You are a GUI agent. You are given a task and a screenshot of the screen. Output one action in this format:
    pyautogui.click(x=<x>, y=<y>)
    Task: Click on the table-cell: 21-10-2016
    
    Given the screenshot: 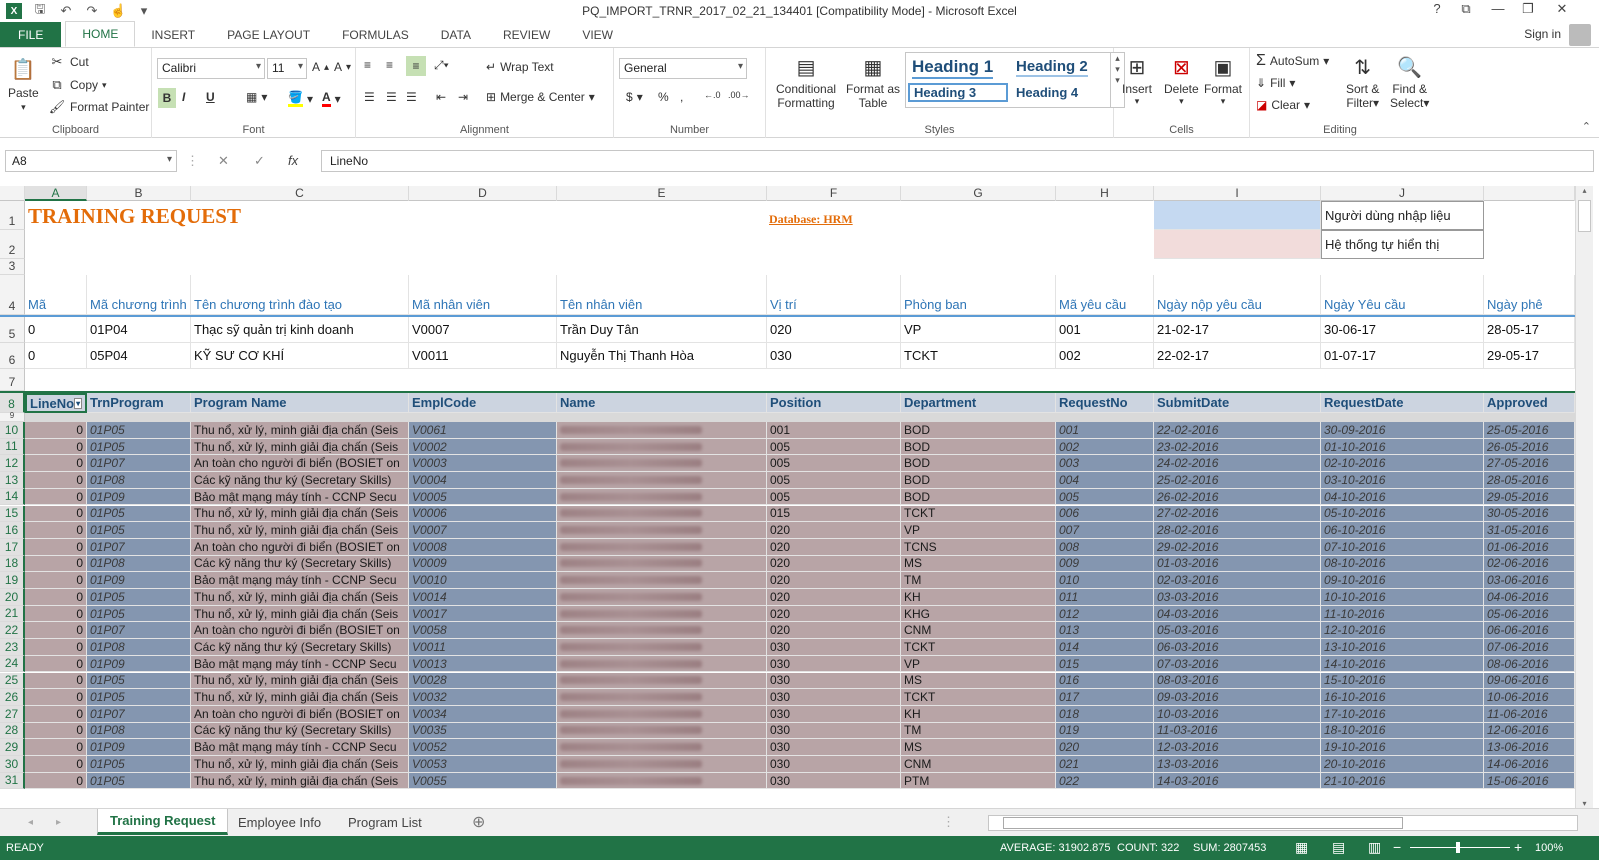 What is the action you would take?
    pyautogui.click(x=1402, y=781)
    